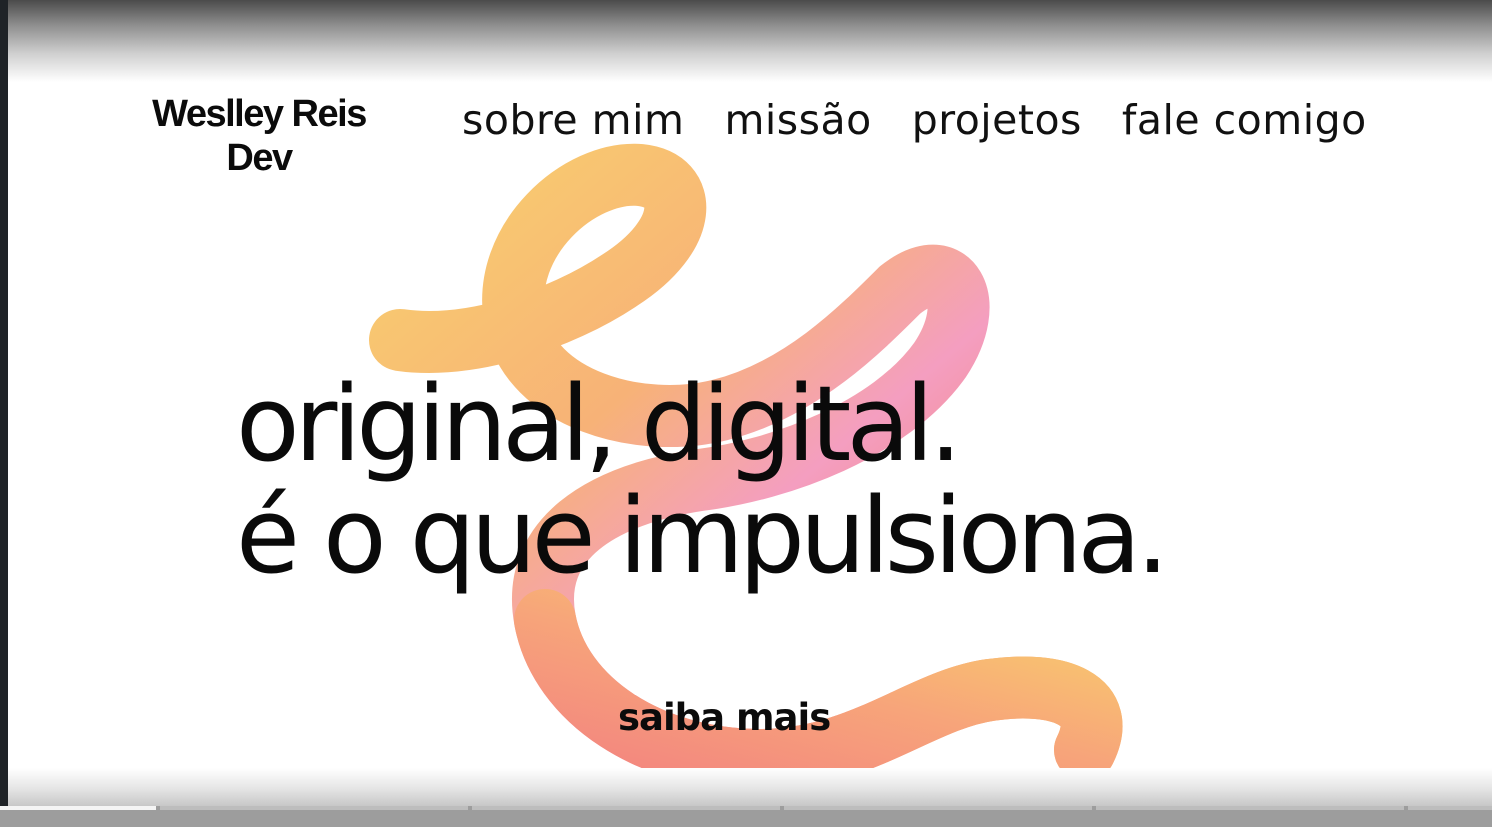 Image resolution: width=1492 pixels, height=827 pixels. What do you see at coordinates (599, 424) in the screenshot?
I see `hero-headline-line-1: original, digital.` at bounding box center [599, 424].